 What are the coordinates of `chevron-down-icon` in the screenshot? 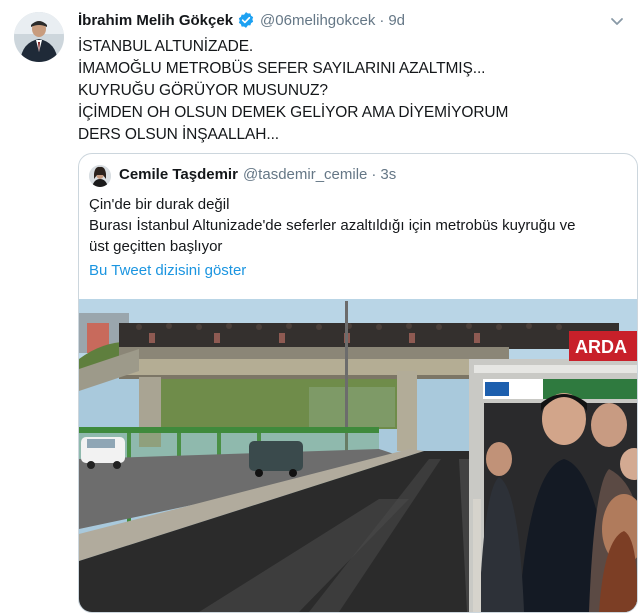 It's located at (617, 21).